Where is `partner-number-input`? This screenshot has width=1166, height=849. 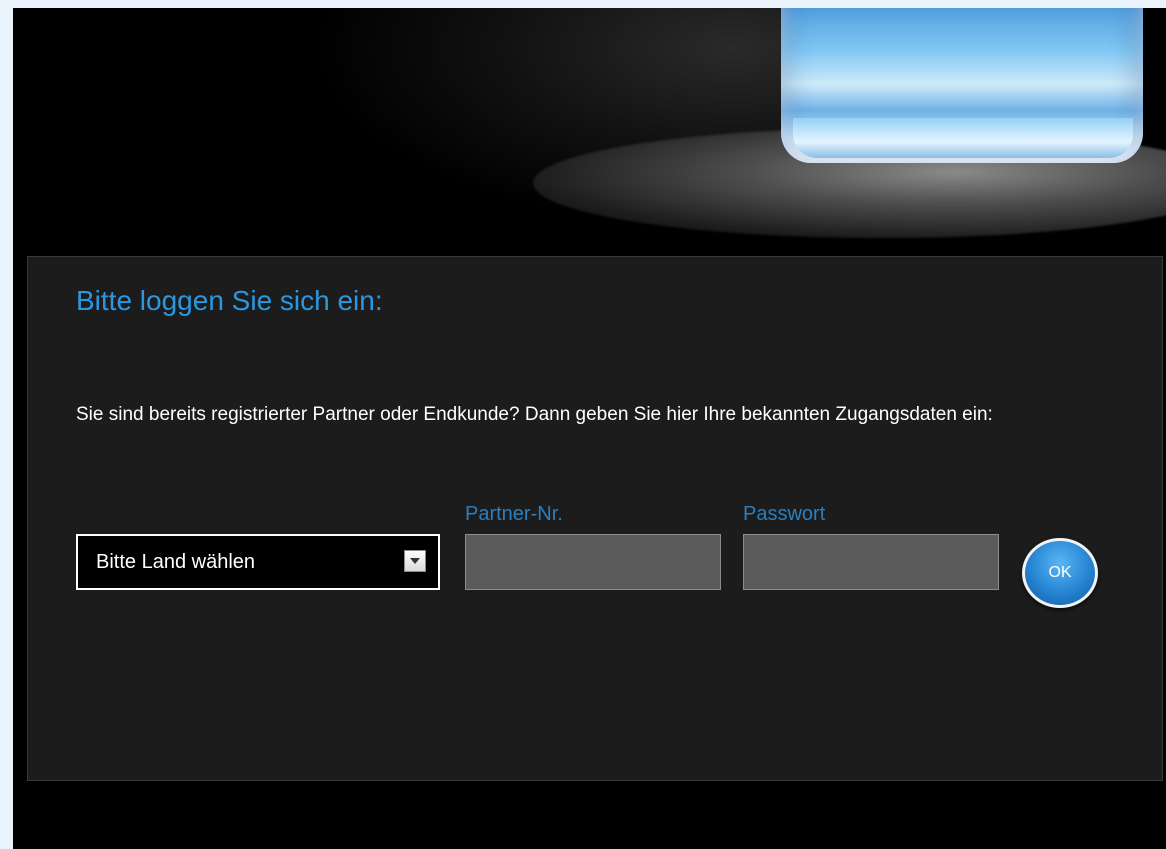
partner-number-input is located at coordinates (593, 562).